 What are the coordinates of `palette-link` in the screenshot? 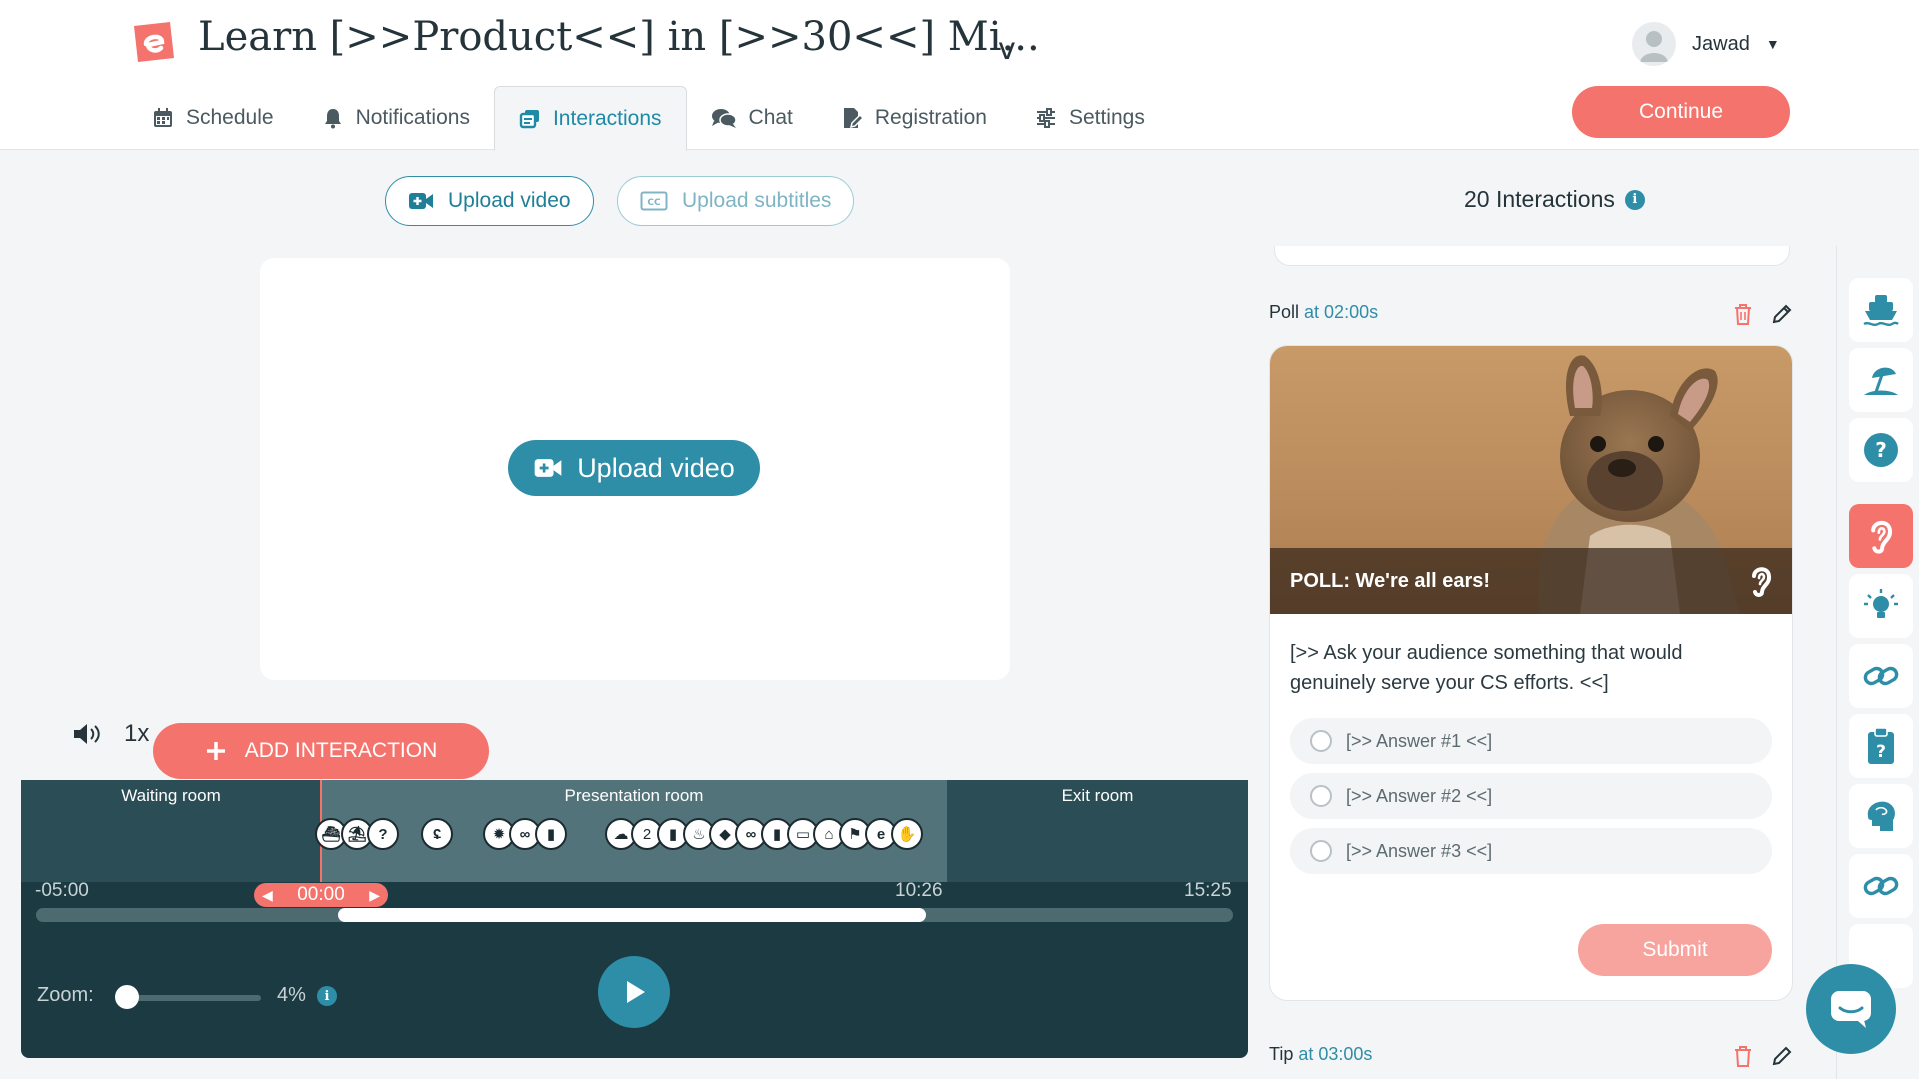 It's located at (1881, 676).